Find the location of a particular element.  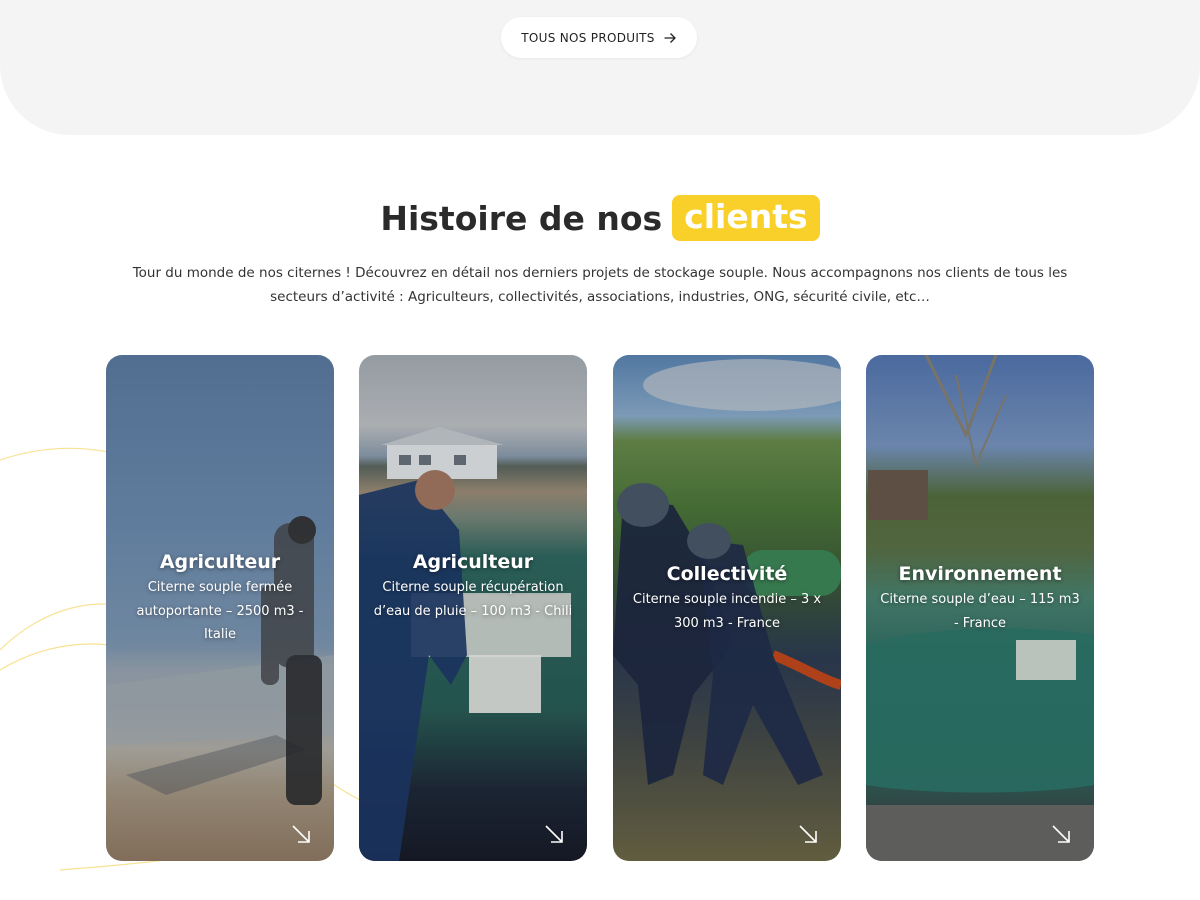

section-title-prefix: Histoire de nos is located at coordinates (521, 218).